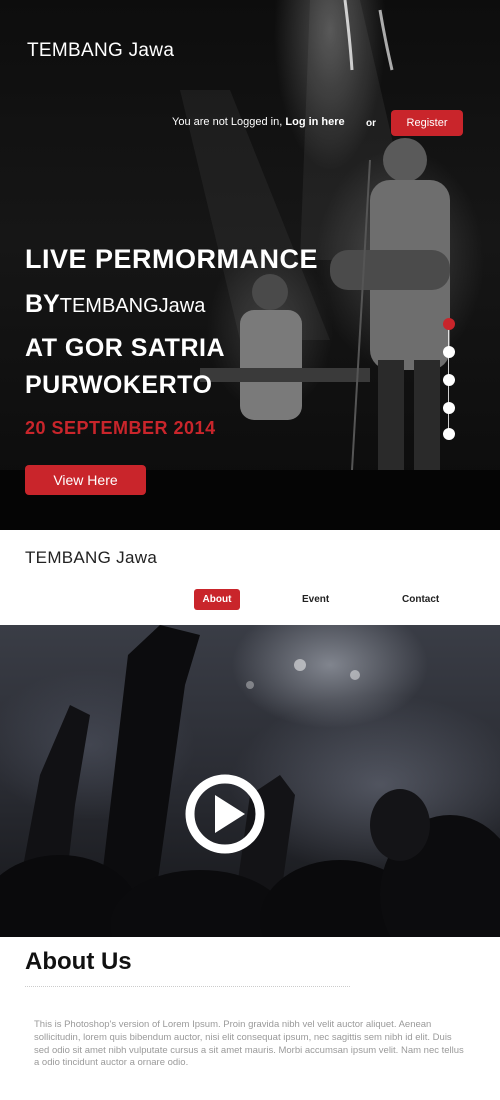 The height and width of the screenshot is (1100, 500). I want to click on hero-headline-line3: AT GOR SATRIA, so click(125, 348).